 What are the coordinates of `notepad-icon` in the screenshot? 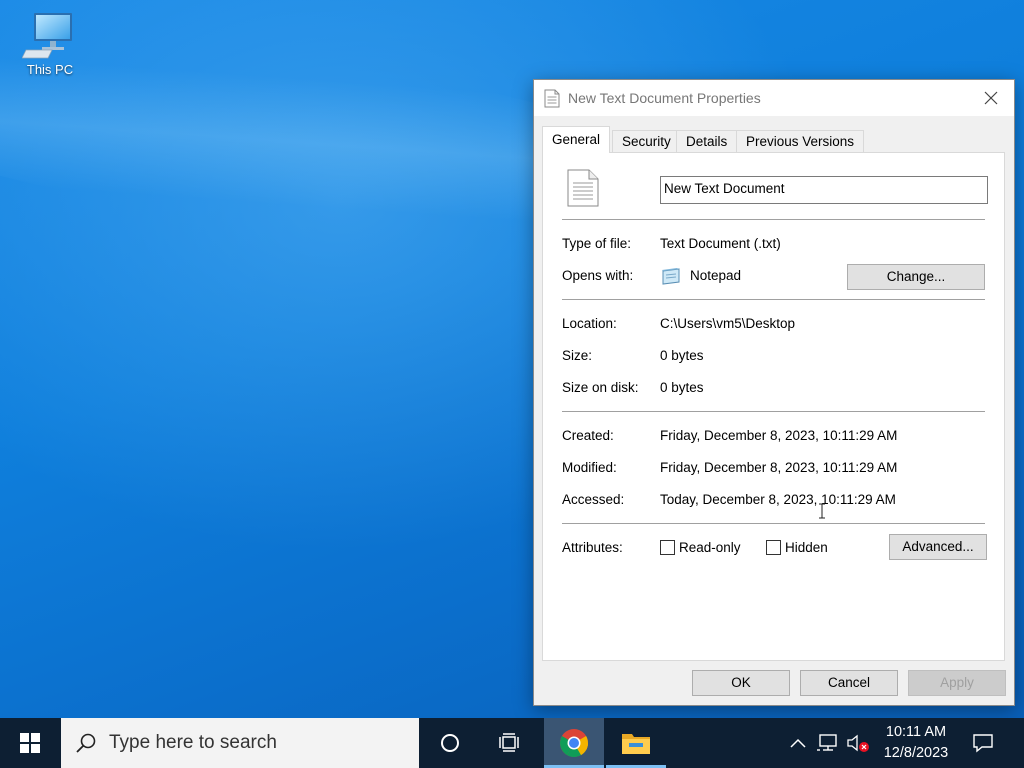 It's located at (671, 277).